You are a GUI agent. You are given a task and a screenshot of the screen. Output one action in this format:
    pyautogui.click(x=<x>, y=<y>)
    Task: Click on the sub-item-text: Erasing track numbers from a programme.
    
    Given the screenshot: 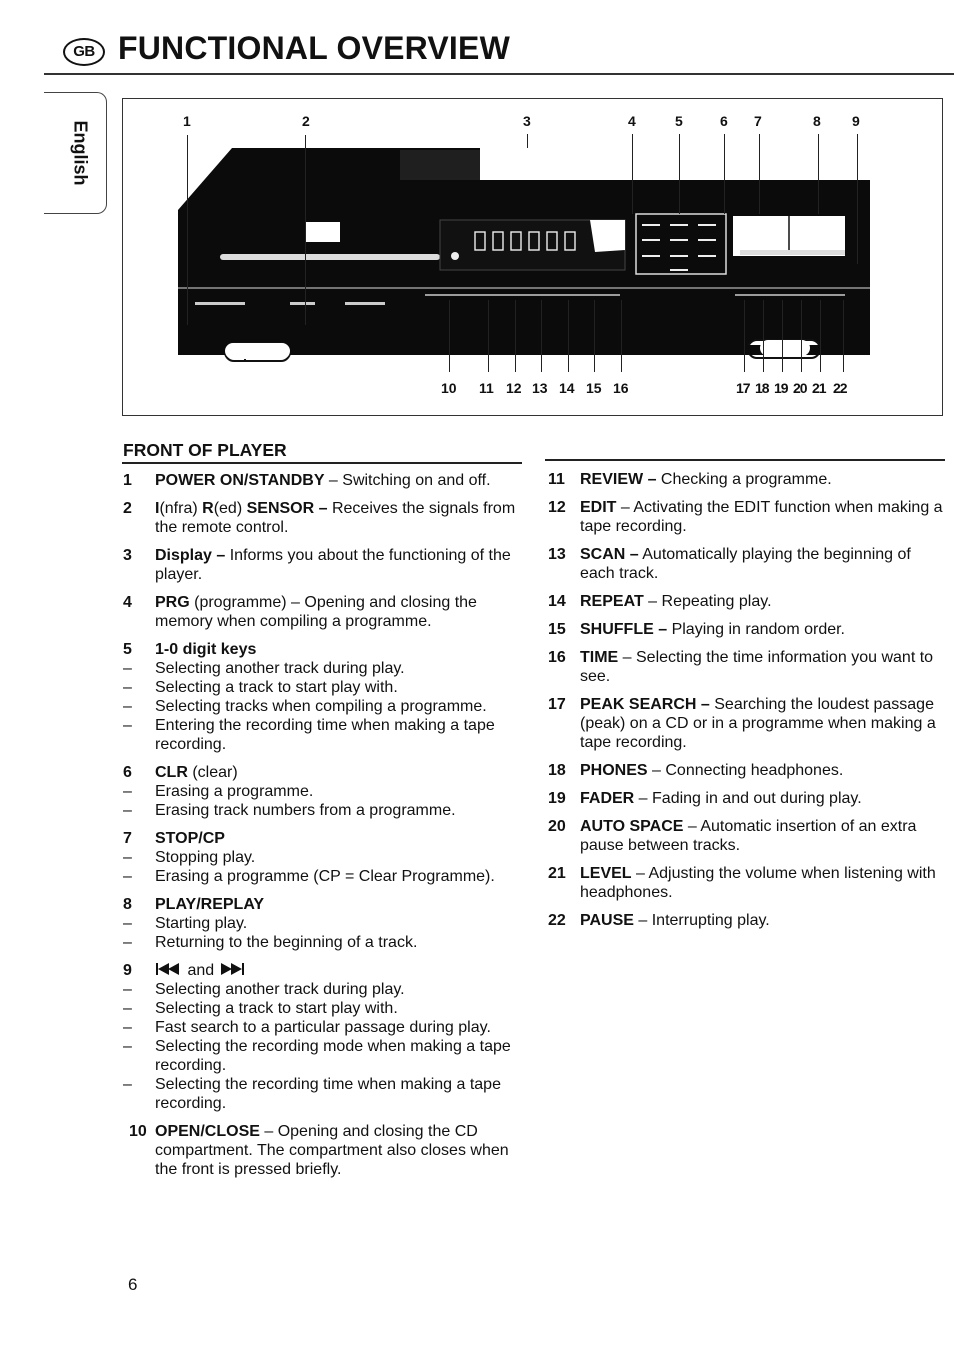 What is the action you would take?
    pyautogui.click(x=305, y=810)
    